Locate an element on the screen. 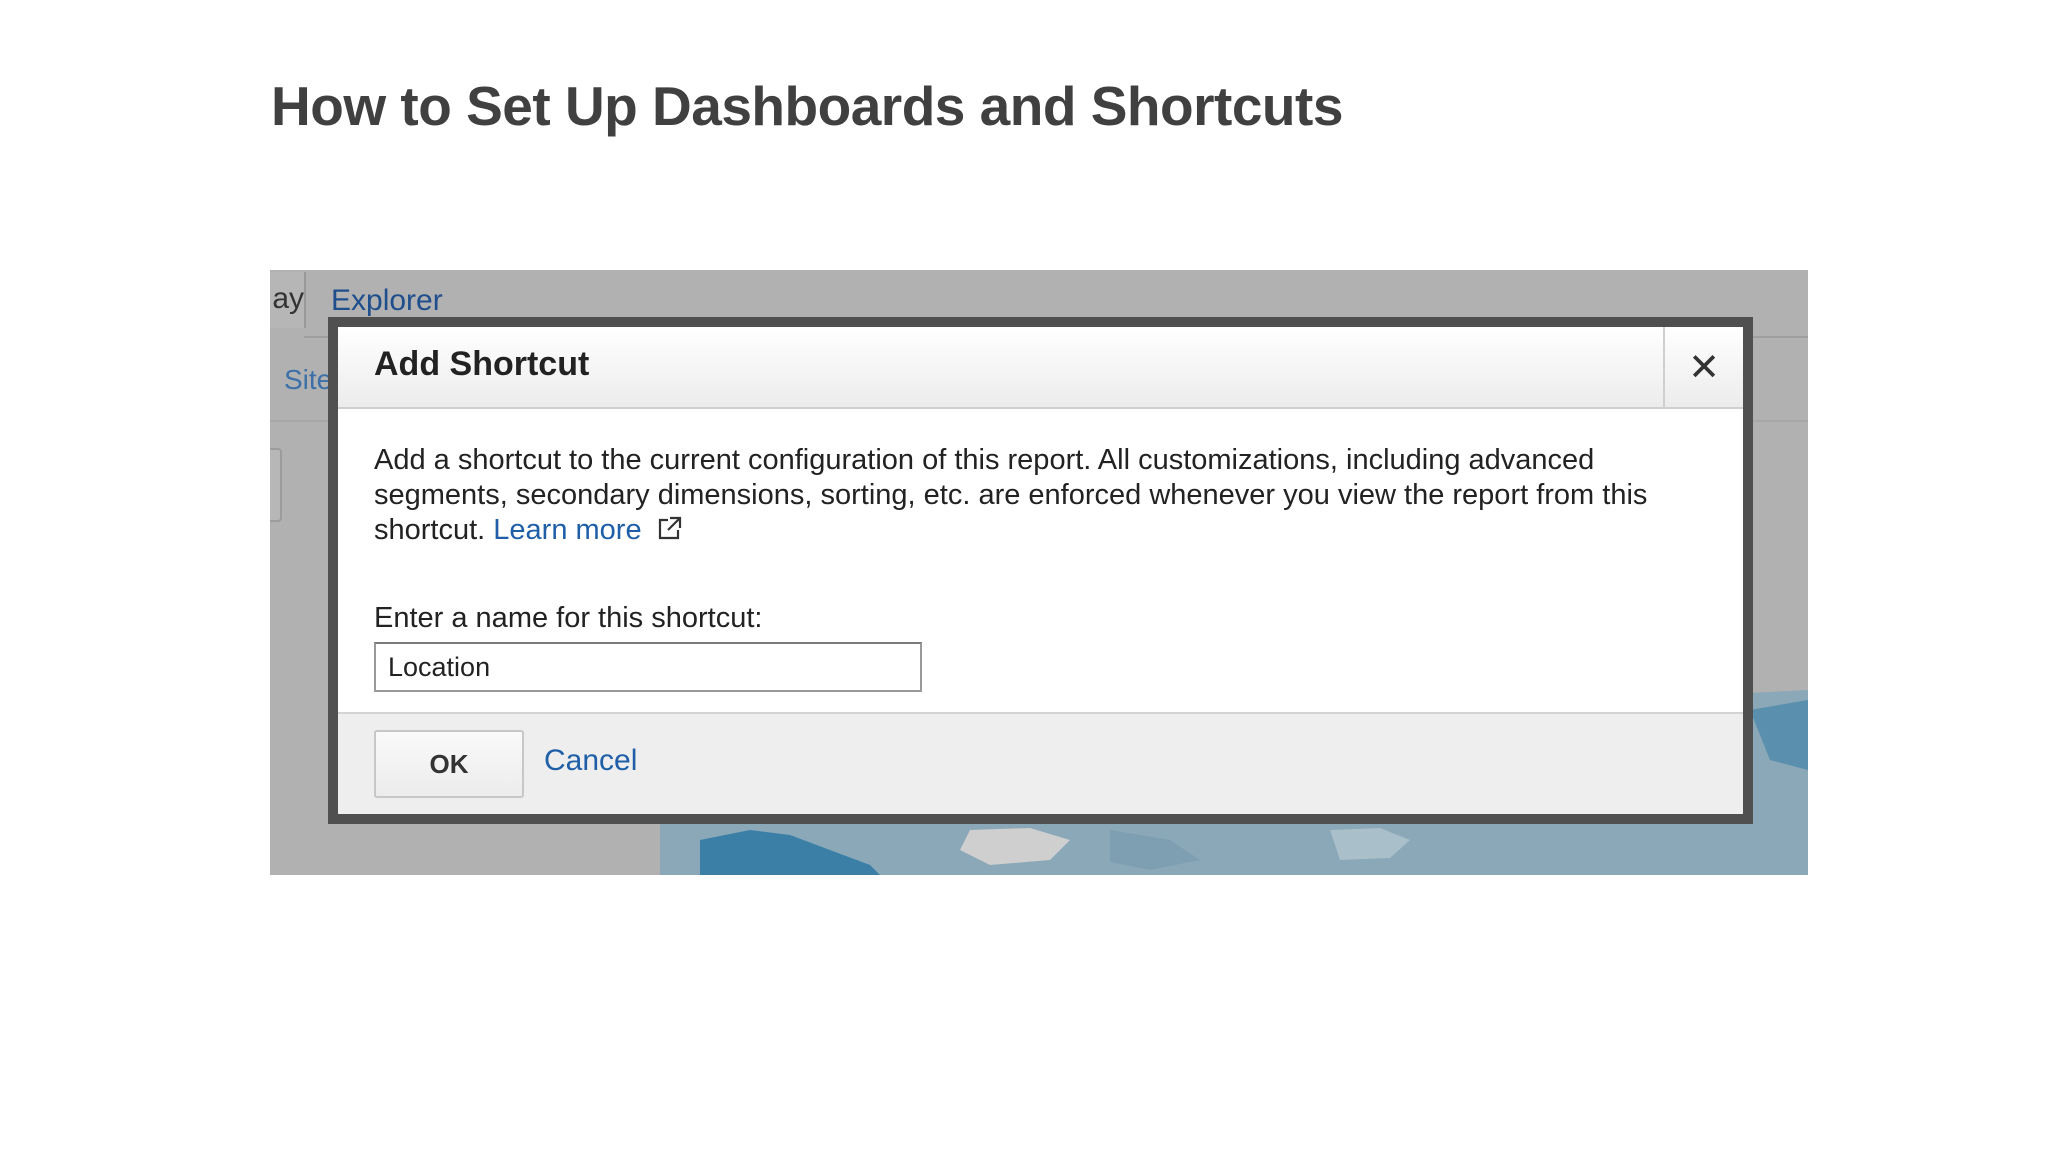 The image size is (2048, 1152). shortcut-name-input is located at coordinates (648, 667).